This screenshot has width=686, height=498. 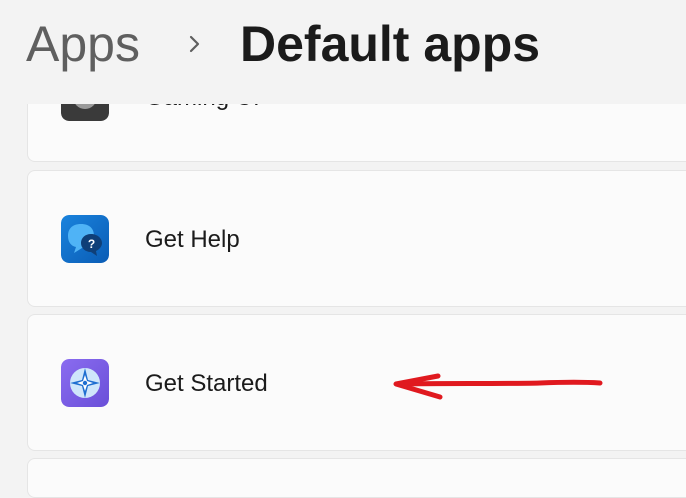 What do you see at coordinates (83, 44) in the screenshot?
I see `breadcrumb-parent-apps: Apps` at bounding box center [83, 44].